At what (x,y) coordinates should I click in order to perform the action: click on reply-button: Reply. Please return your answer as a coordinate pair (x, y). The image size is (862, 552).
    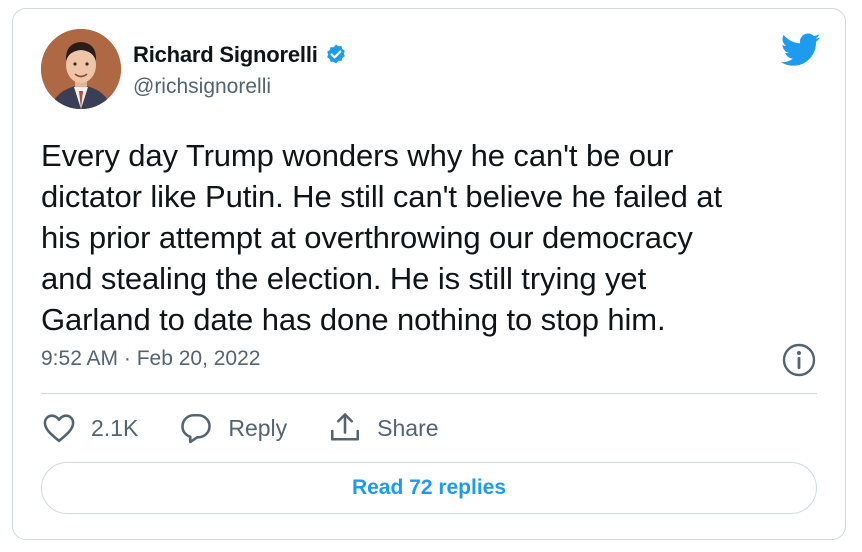
    Looking at the image, I should click on (232, 428).